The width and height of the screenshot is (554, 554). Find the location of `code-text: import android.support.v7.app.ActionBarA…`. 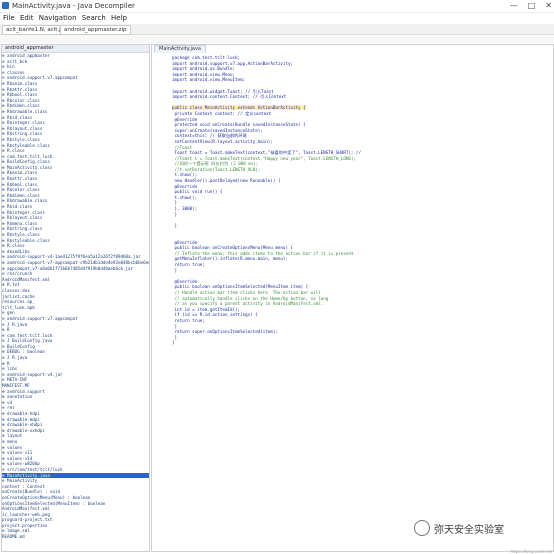

code-text: import android.support.v7.app.ActionBarA… is located at coordinates (233, 63).